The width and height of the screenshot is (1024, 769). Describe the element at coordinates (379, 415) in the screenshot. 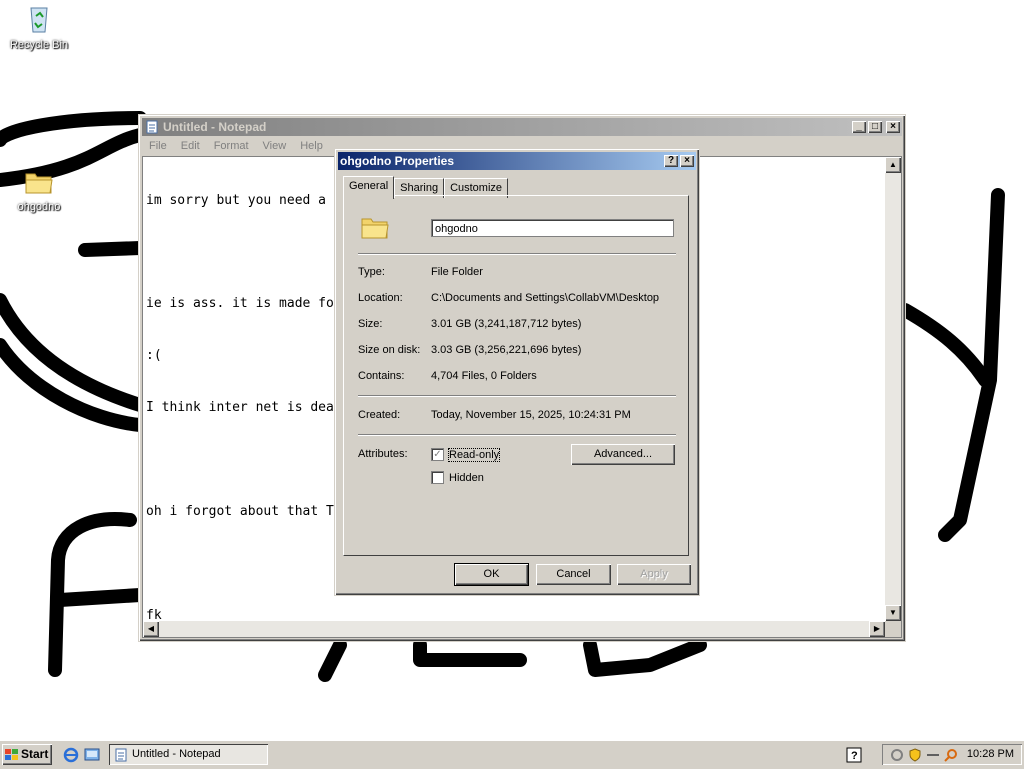

I see `created-label: Created:` at that location.